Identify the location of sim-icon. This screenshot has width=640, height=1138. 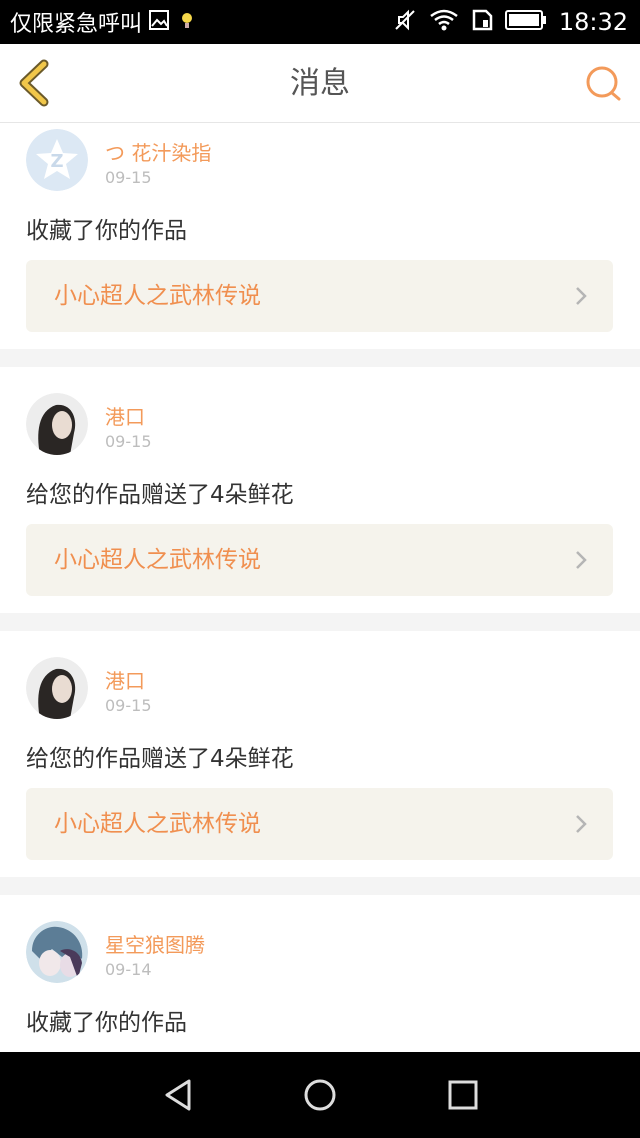
(482, 22).